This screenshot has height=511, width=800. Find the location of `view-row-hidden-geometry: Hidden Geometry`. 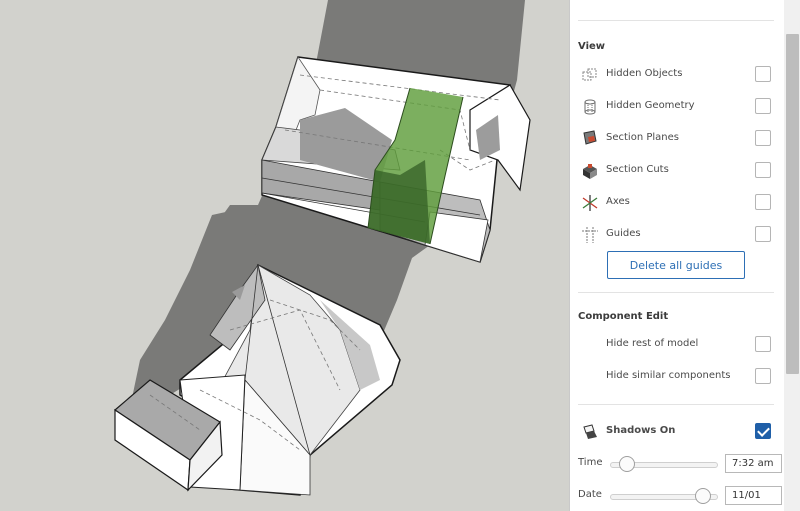

view-row-hidden-geometry: Hidden Geometry is located at coordinates (676, 107).